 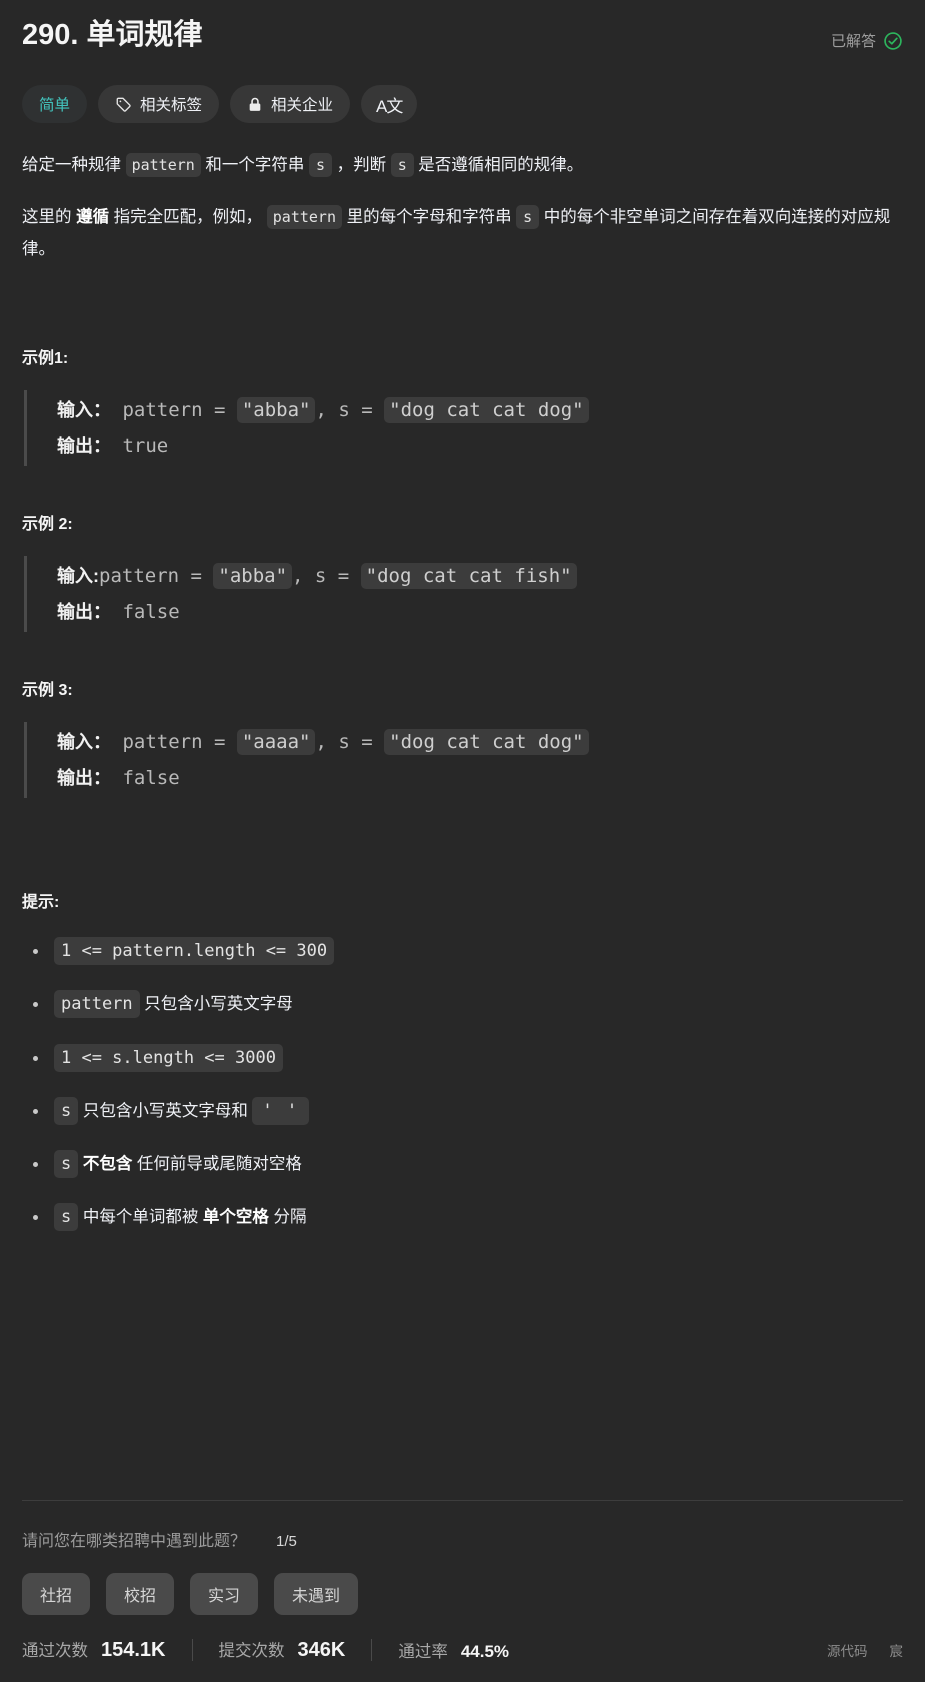 I want to click on survey-options: 社招 校招 实习 未遇到, so click(x=462, y=1594).